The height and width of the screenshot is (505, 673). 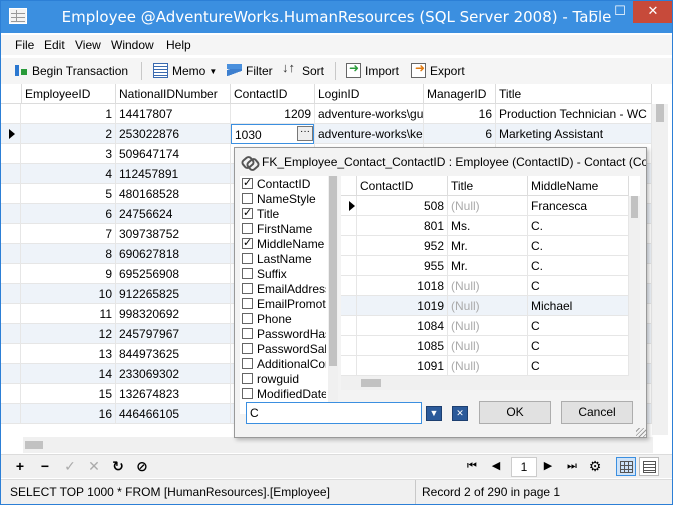 What do you see at coordinates (460, 114) in the screenshot?
I see `cell-mgr: 16` at bounding box center [460, 114].